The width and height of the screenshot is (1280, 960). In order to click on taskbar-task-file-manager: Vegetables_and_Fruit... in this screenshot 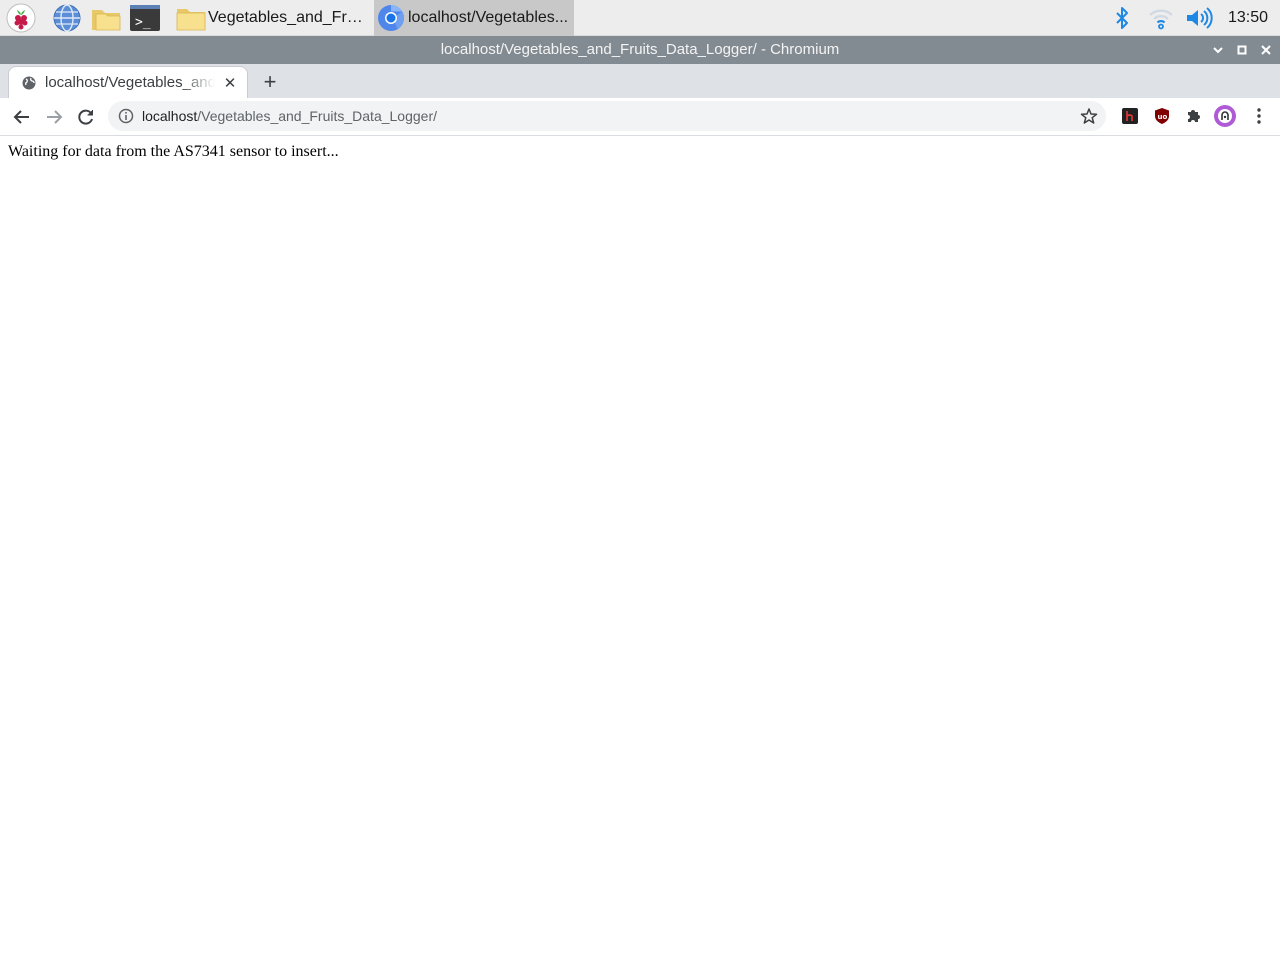, I will do `click(273, 18)`.